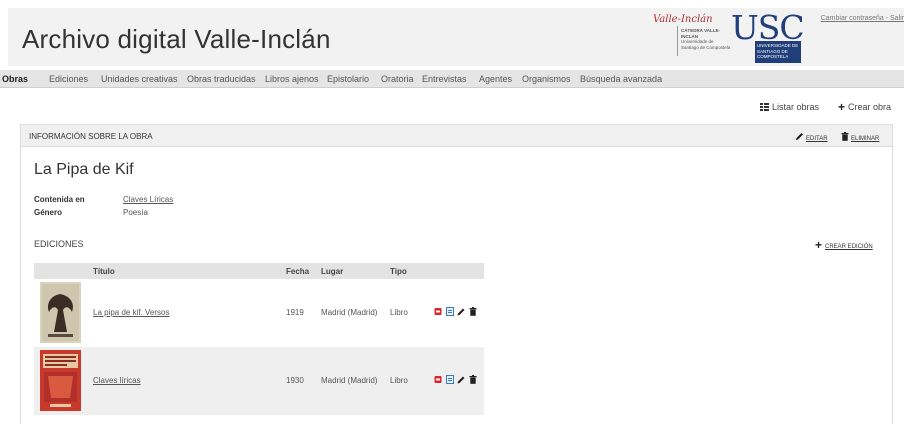  What do you see at coordinates (764, 107) in the screenshot?
I see `grid-icon` at bounding box center [764, 107].